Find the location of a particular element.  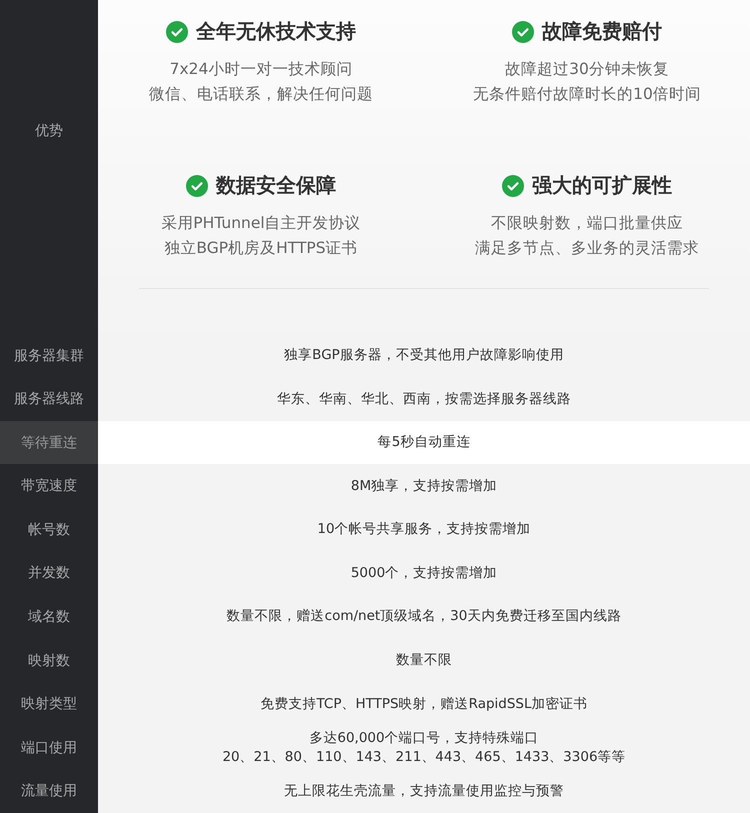

feature-title: 全年无休技术支持 is located at coordinates (276, 31).